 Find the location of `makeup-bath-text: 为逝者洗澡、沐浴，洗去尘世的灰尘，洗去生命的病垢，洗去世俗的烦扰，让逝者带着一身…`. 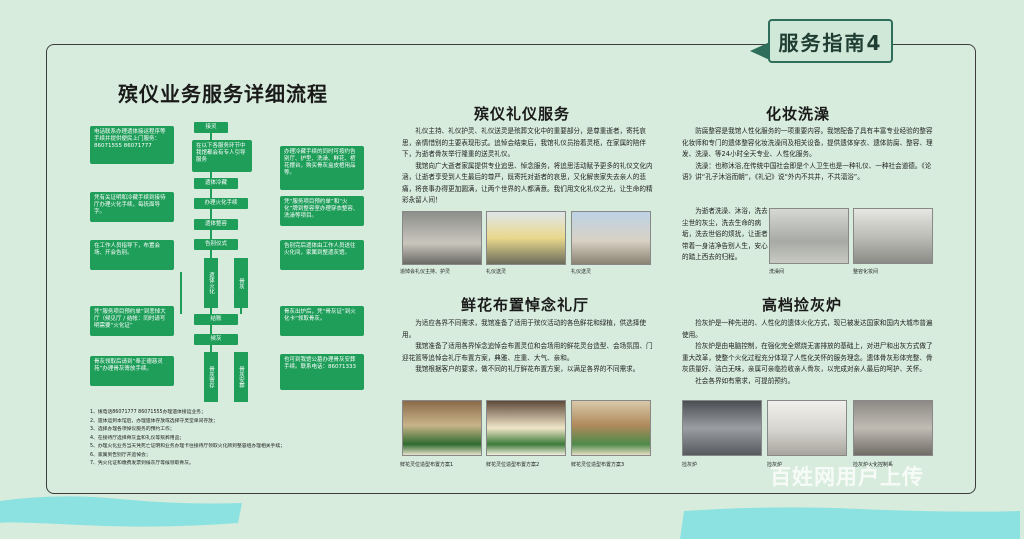

makeup-bath-text: 为逝者洗澡、沐浴，洗去尘世的灰尘，洗去生命的病垢，洗去世俗的烦扰，让逝者带着一身… is located at coordinates (725, 235).